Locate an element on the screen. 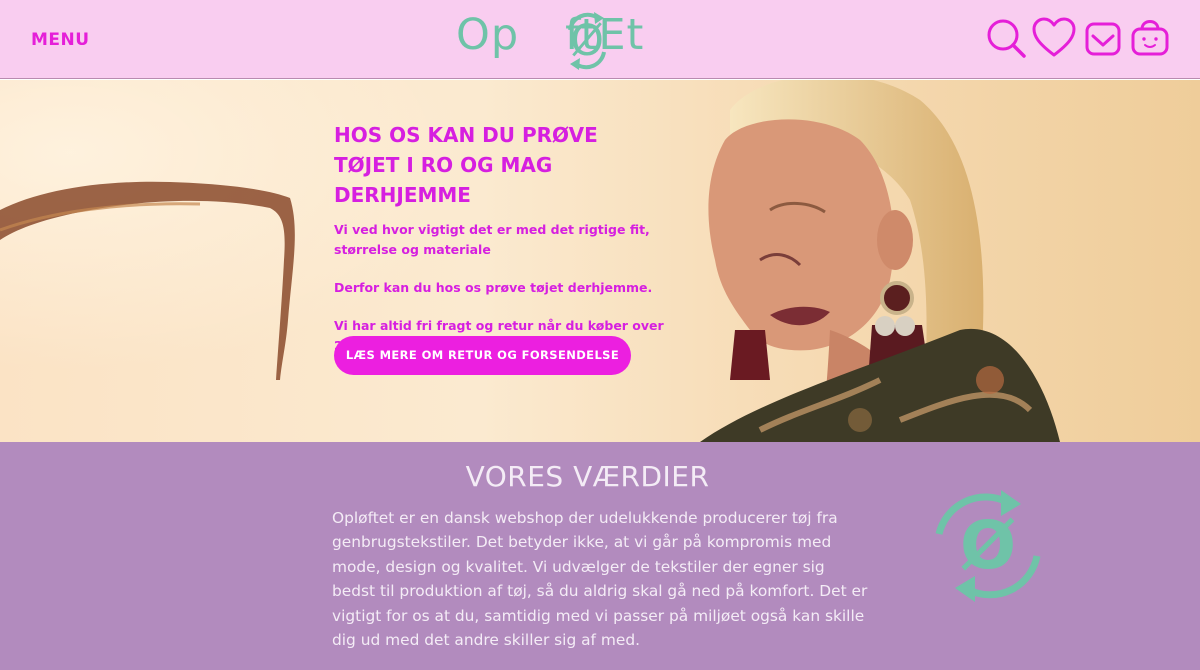 The height and width of the screenshot is (670, 1200). logo-text-start: Op is located at coordinates (488, 35).